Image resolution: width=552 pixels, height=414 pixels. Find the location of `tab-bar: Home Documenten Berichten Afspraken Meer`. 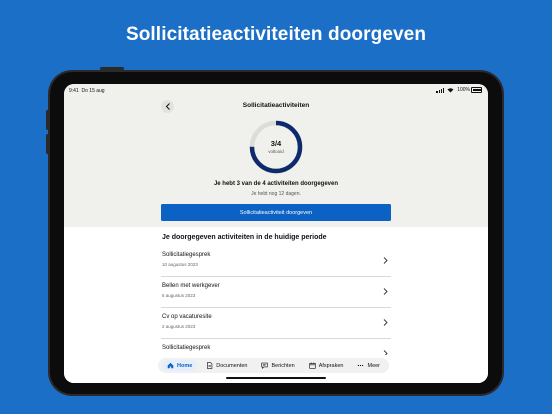

tab-bar: Home Documenten Berichten Afspraken Meer is located at coordinates (276, 369).